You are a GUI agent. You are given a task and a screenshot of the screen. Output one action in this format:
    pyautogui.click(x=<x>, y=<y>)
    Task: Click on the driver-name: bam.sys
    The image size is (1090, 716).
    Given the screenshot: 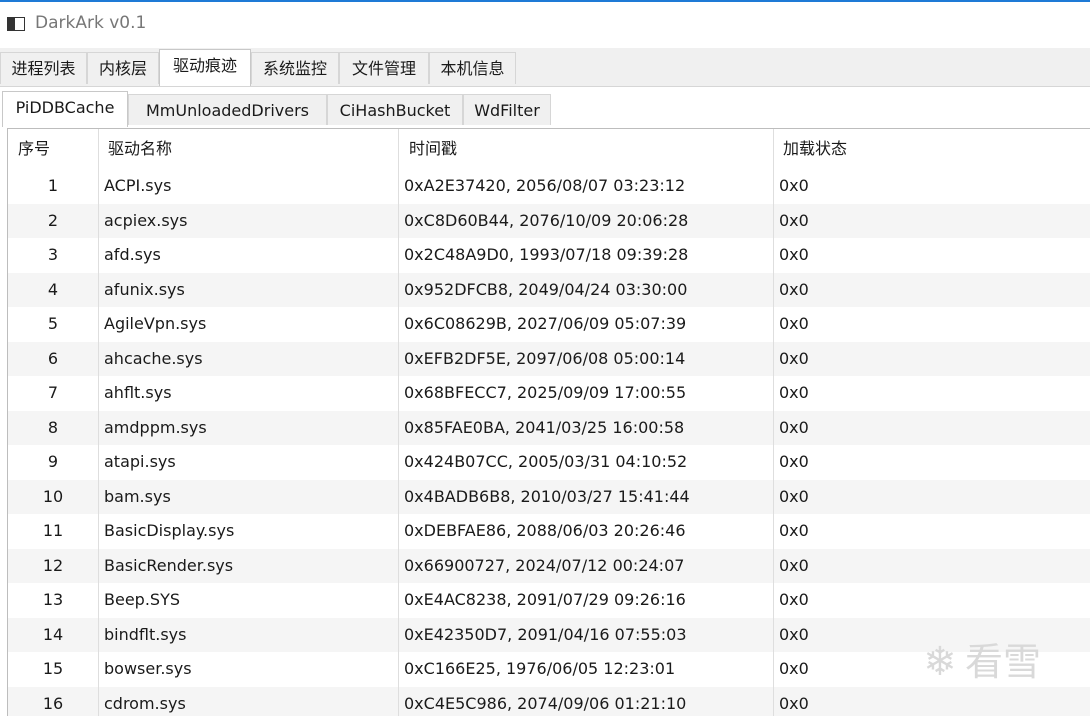 What is the action you would take?
    pyautogui.click(x=137, y=496)
    